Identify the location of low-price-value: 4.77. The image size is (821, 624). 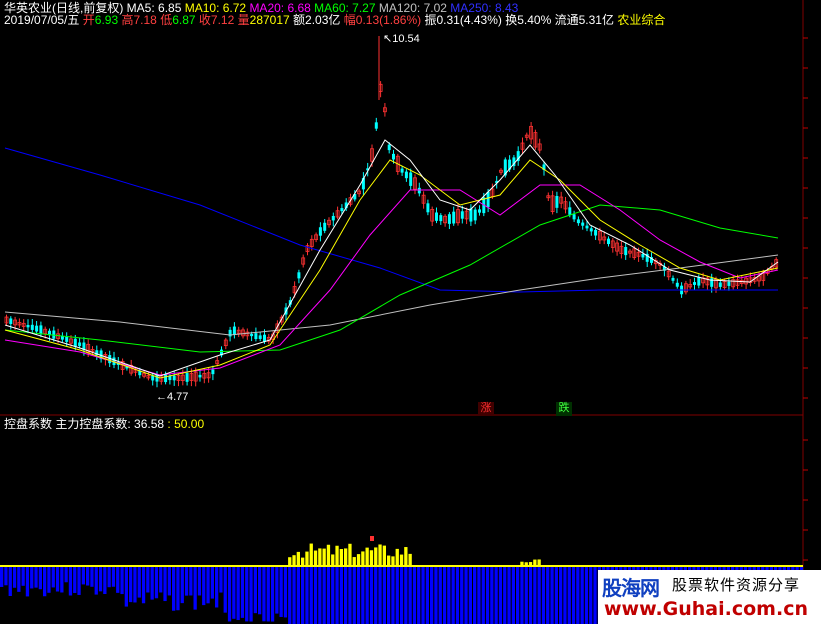
(178, 397).